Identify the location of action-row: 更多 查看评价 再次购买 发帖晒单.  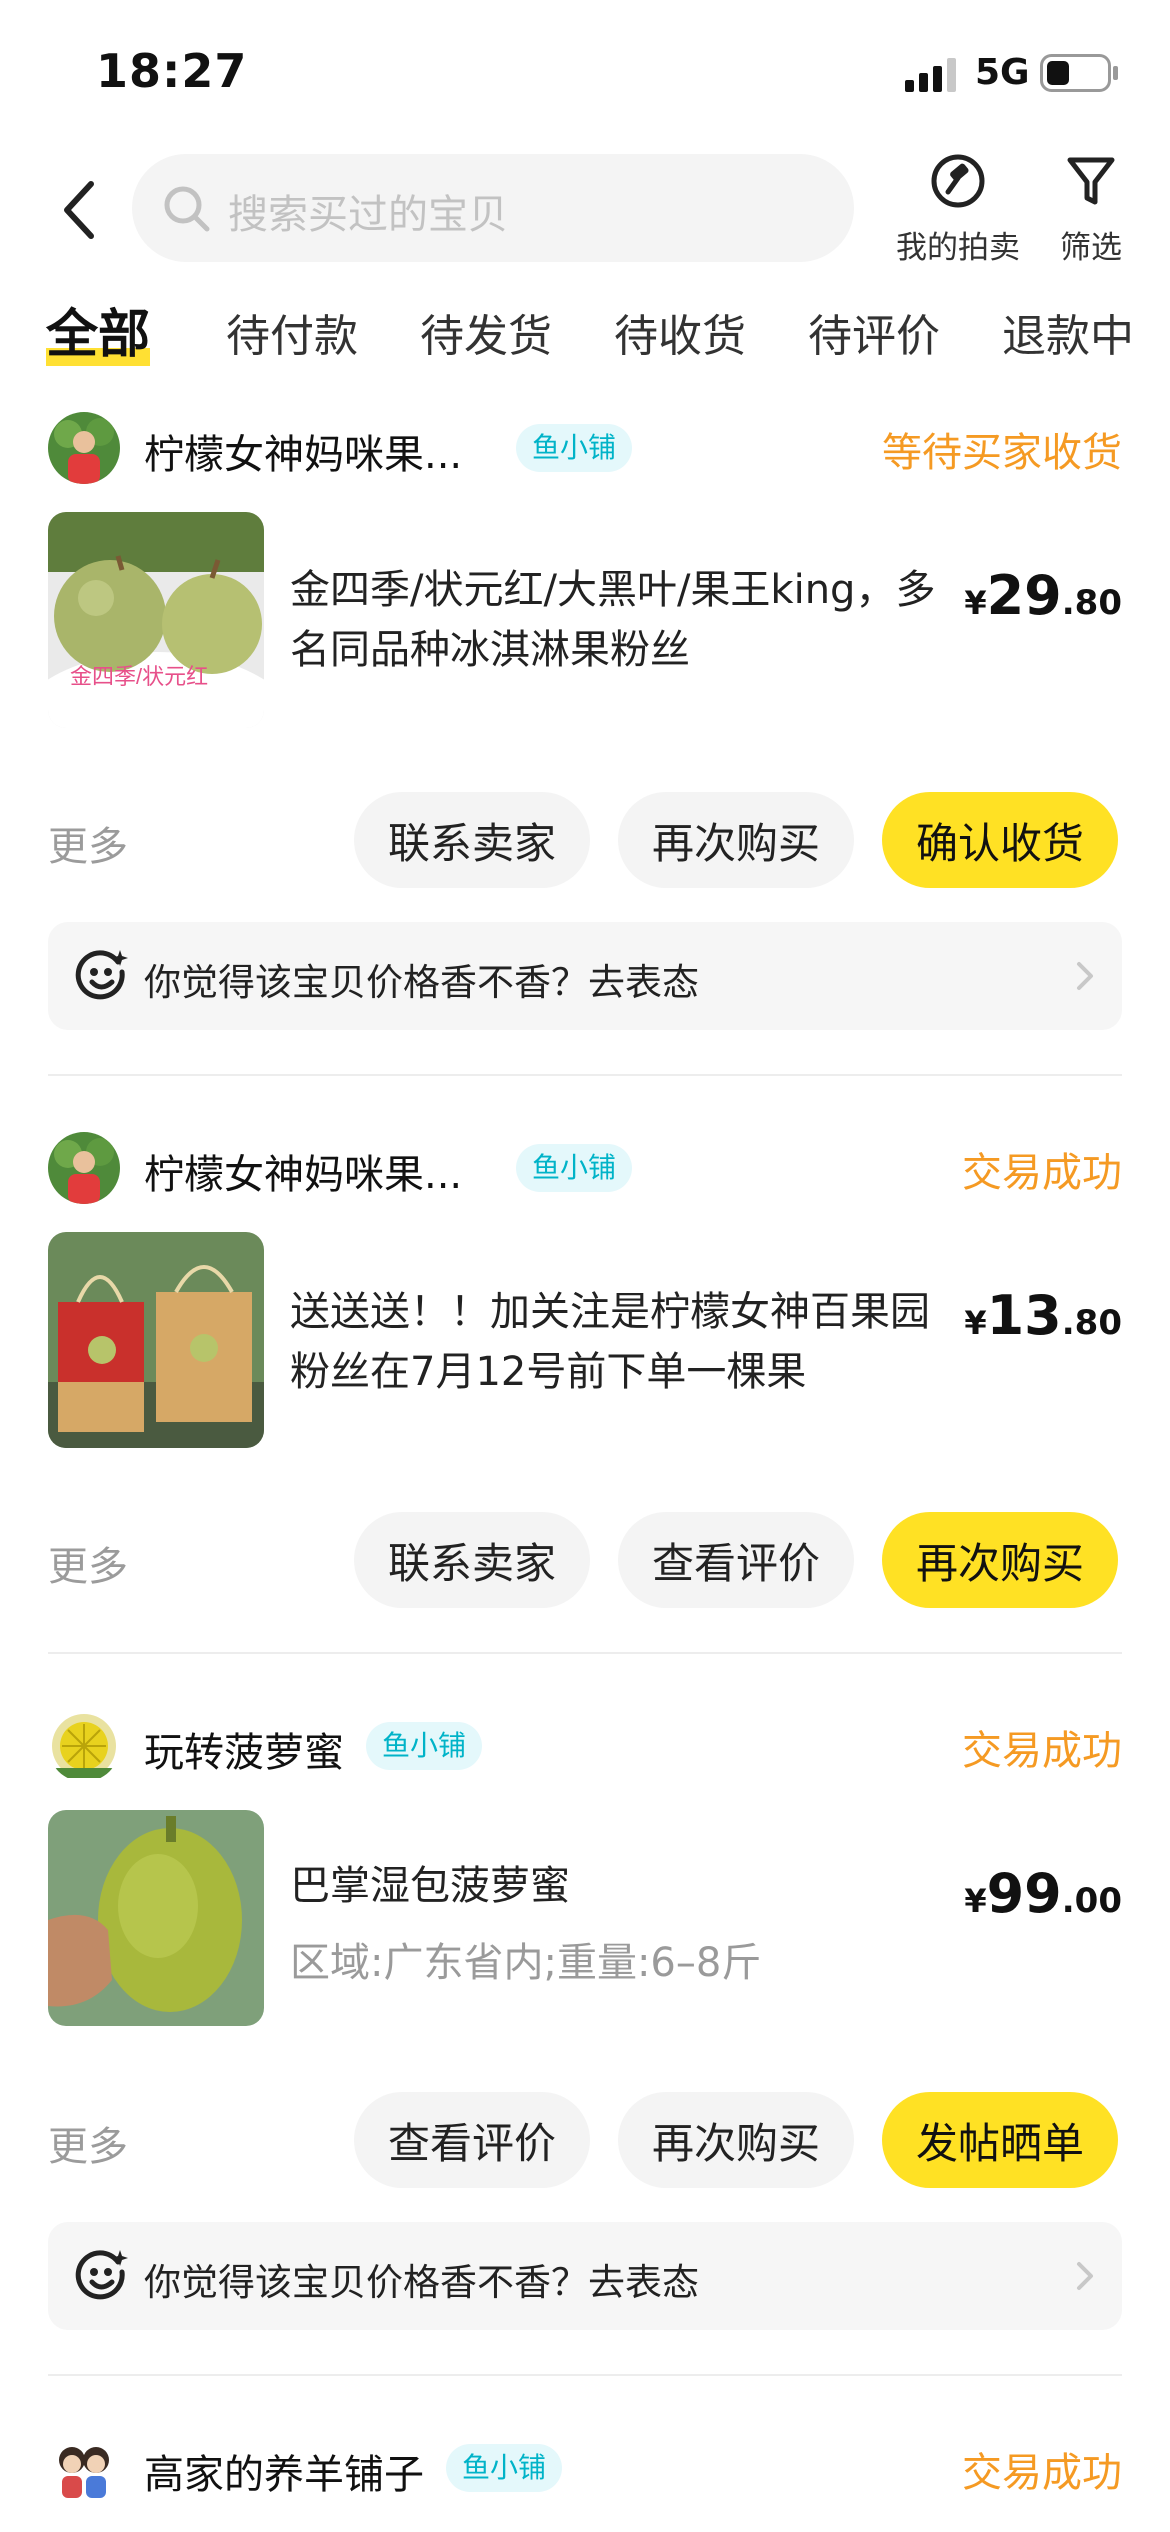
(585, 2140).